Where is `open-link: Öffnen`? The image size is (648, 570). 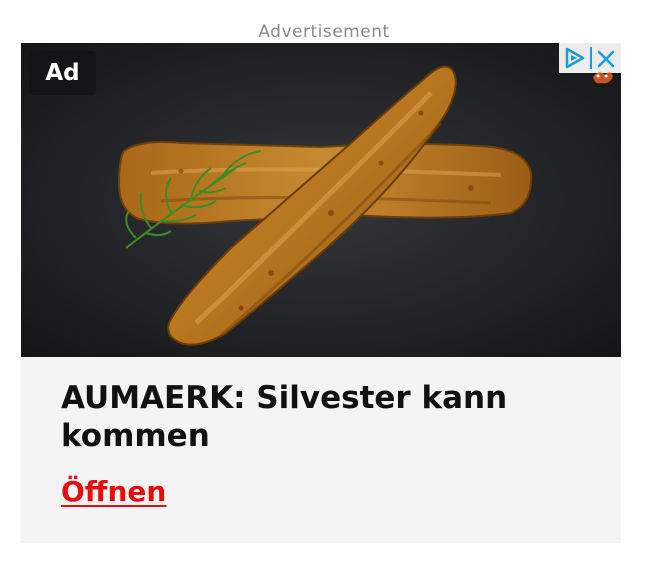 open-link: Öffnen is located at coordinates (113, 492).